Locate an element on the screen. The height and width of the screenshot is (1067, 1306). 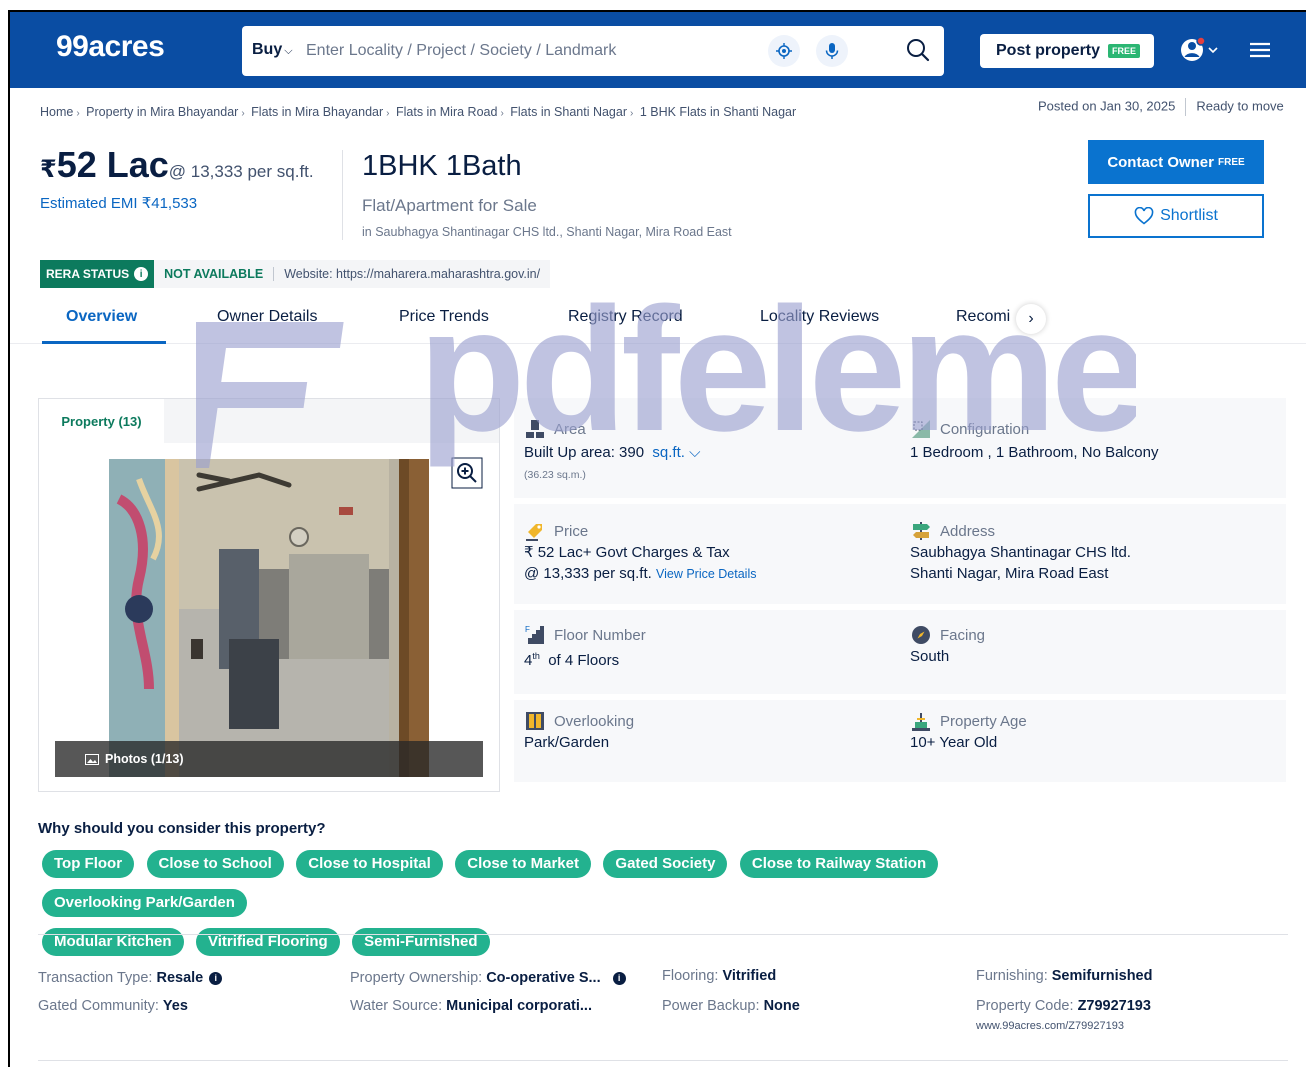
area-icon is located at coordinates (535, 429).